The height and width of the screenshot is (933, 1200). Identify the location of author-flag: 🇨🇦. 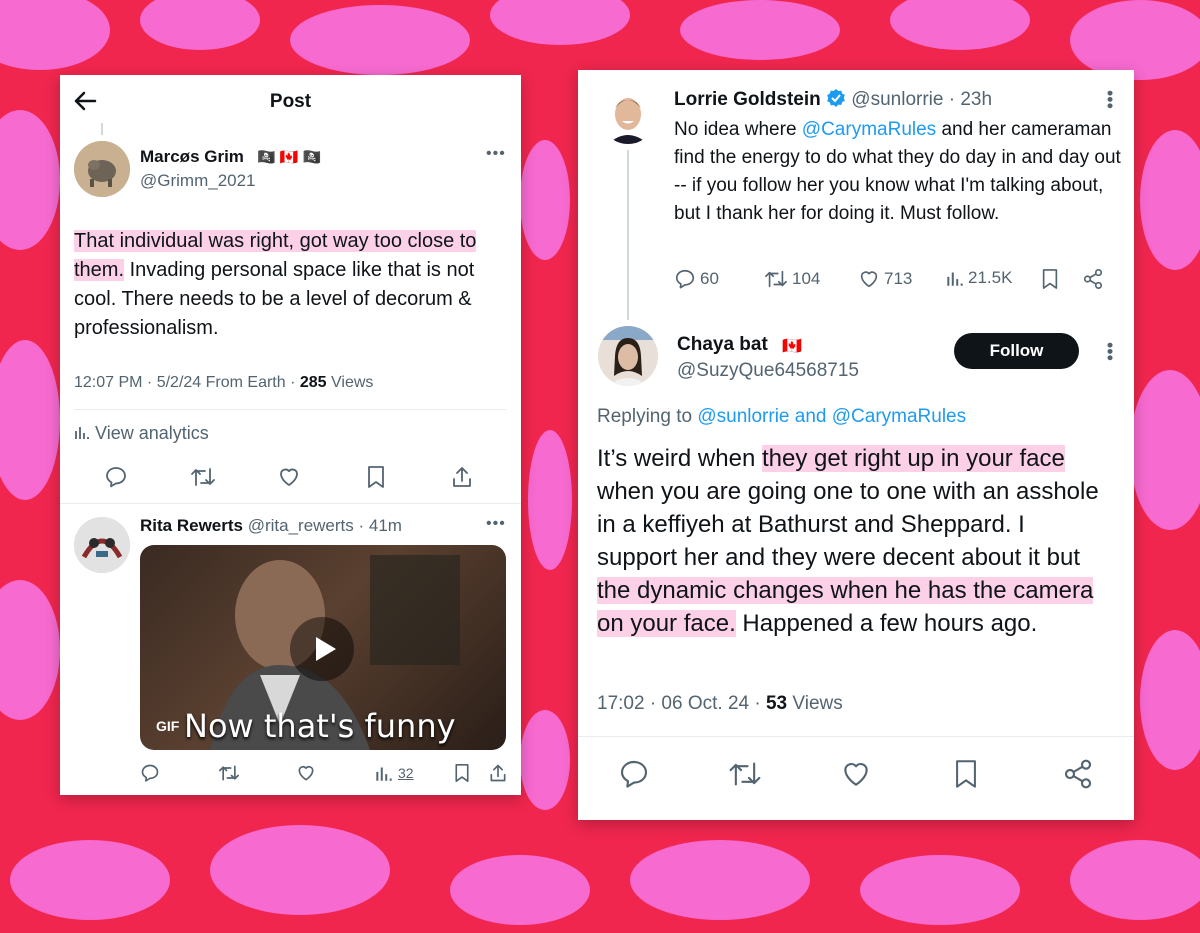
(792, 346).